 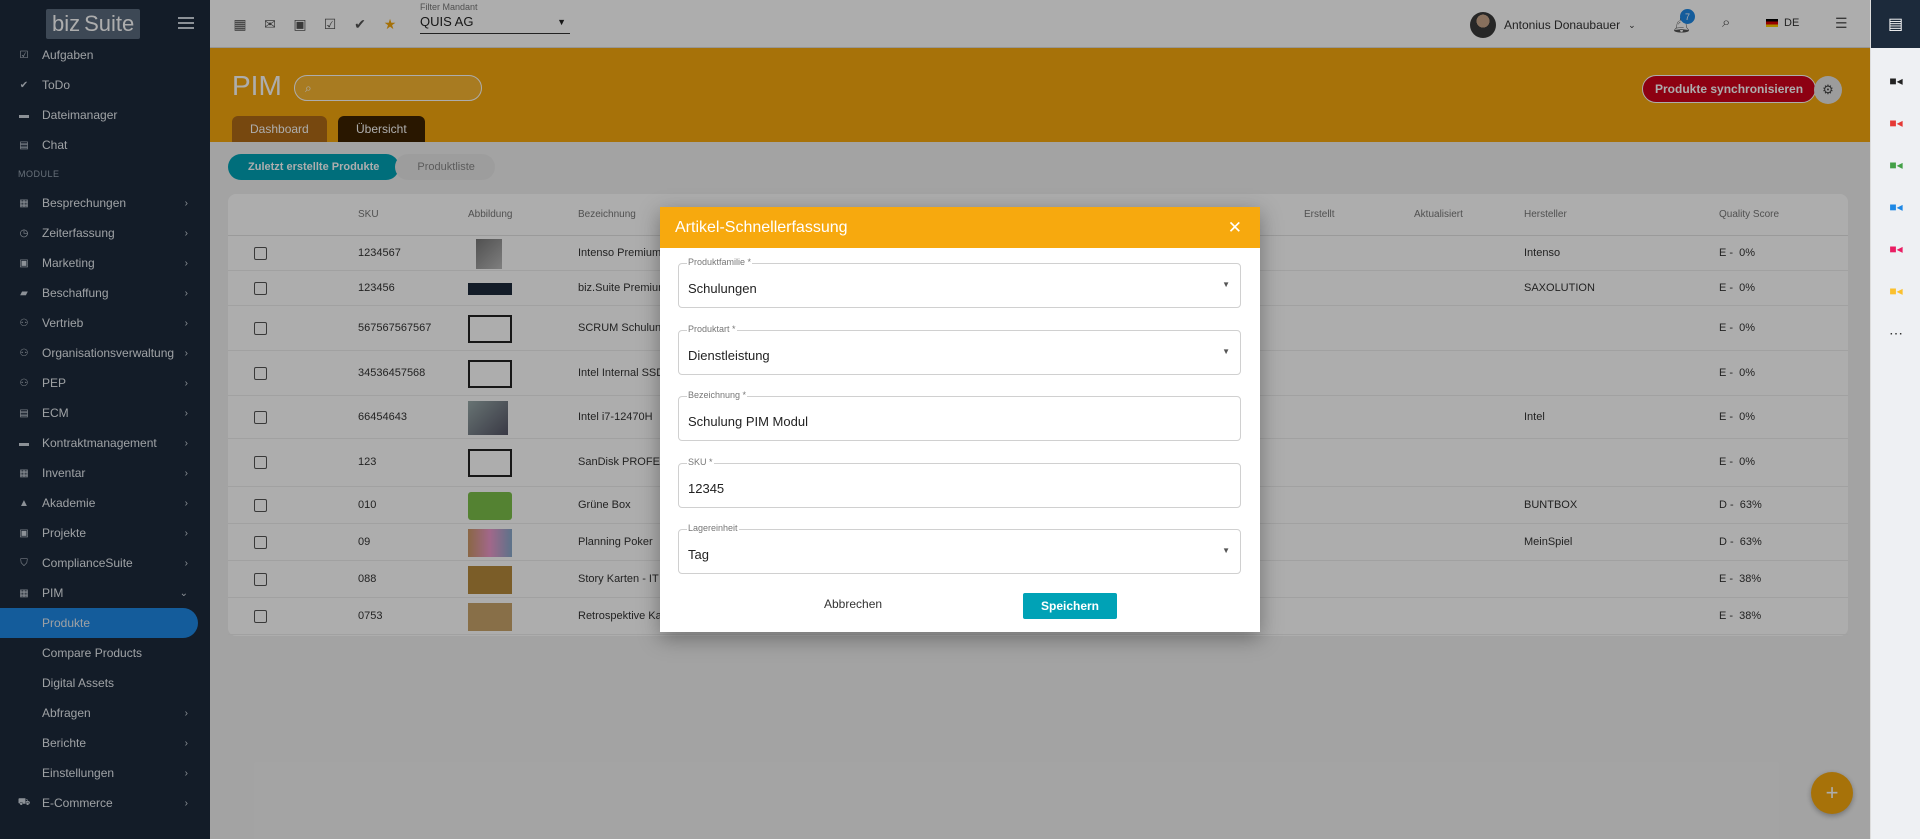 I want to click on chat-panel-icon: ▤, so click(x=1895, y=24).